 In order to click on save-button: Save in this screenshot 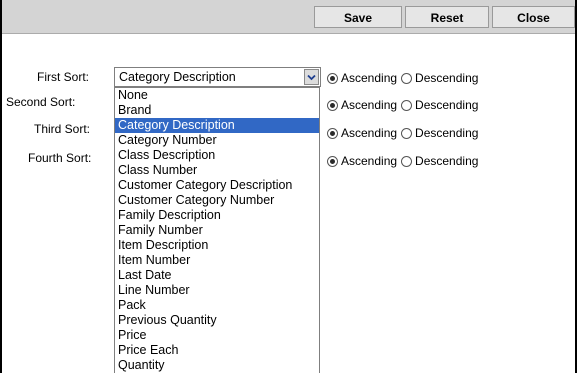, I will do `click(358, 17)`.